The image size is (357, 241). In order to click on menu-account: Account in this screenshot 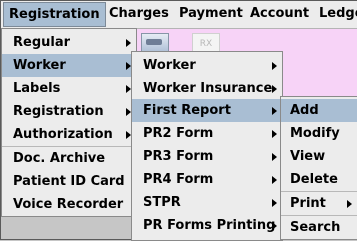, I will do `click(279, 14)`.